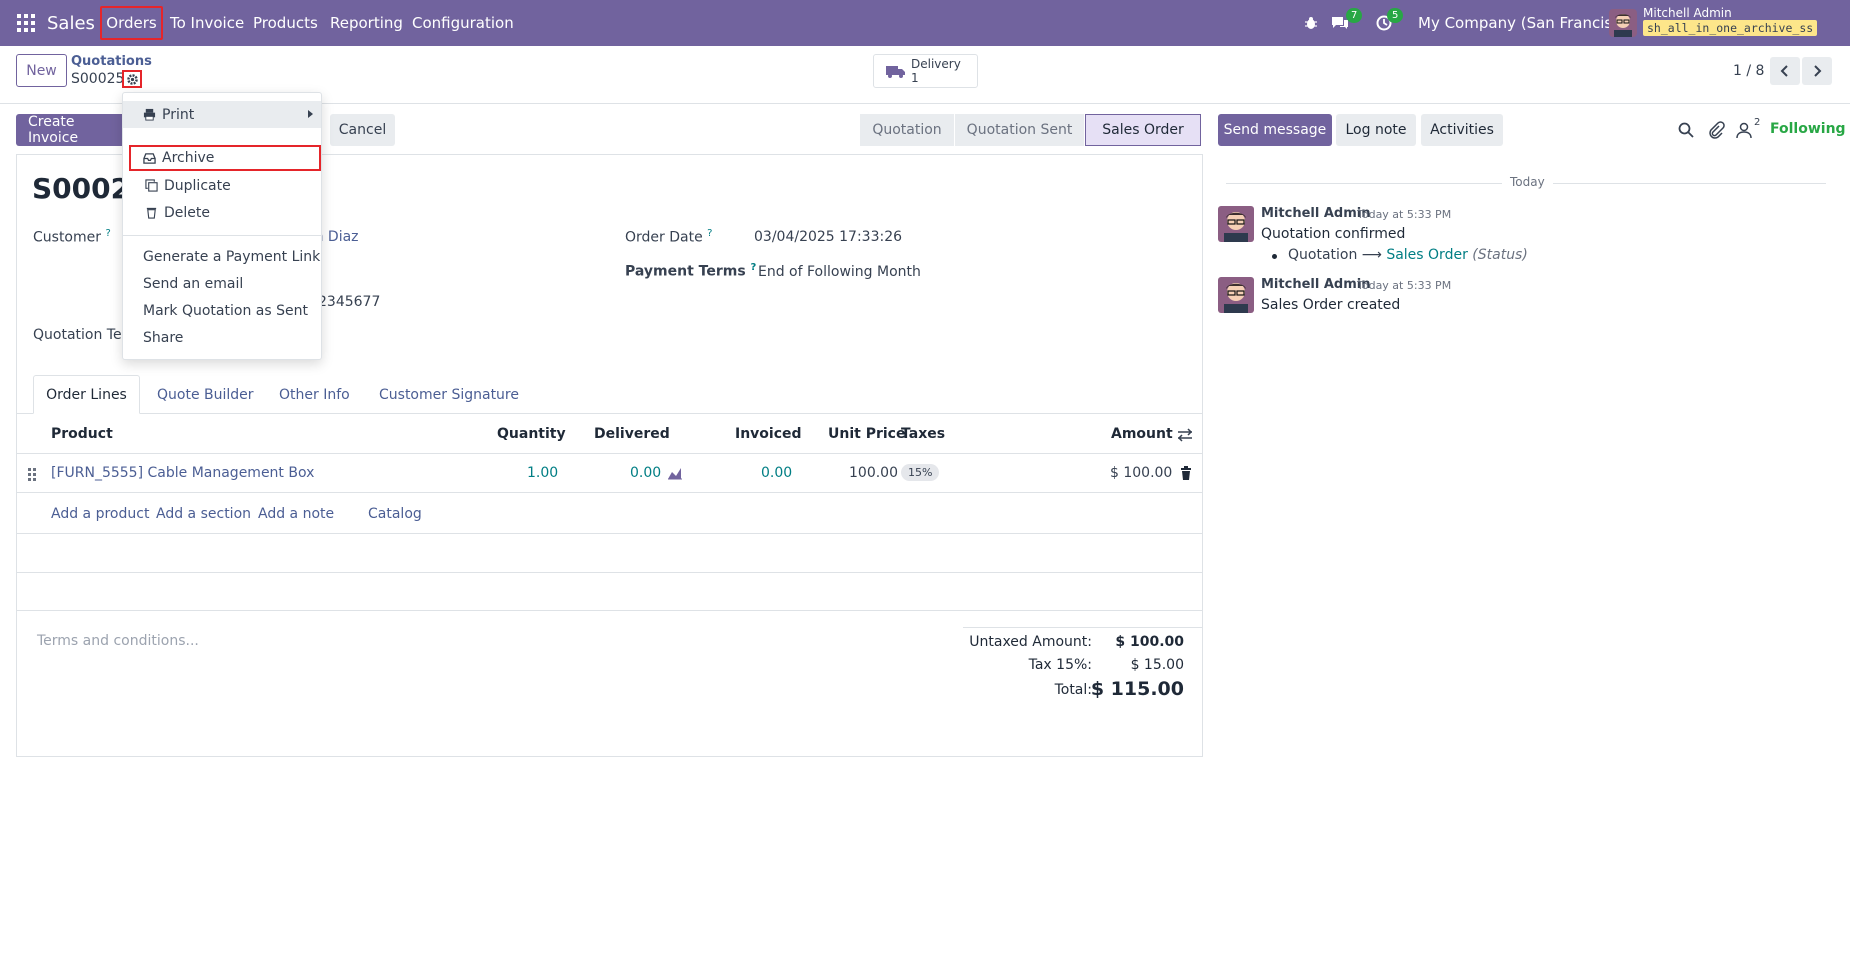 The width and height of the screenshot is (1850, 968). Describe the element at coordinates (207, 23) in the screenshot. I see `menu-to-invoice: To Invoice` at that location.